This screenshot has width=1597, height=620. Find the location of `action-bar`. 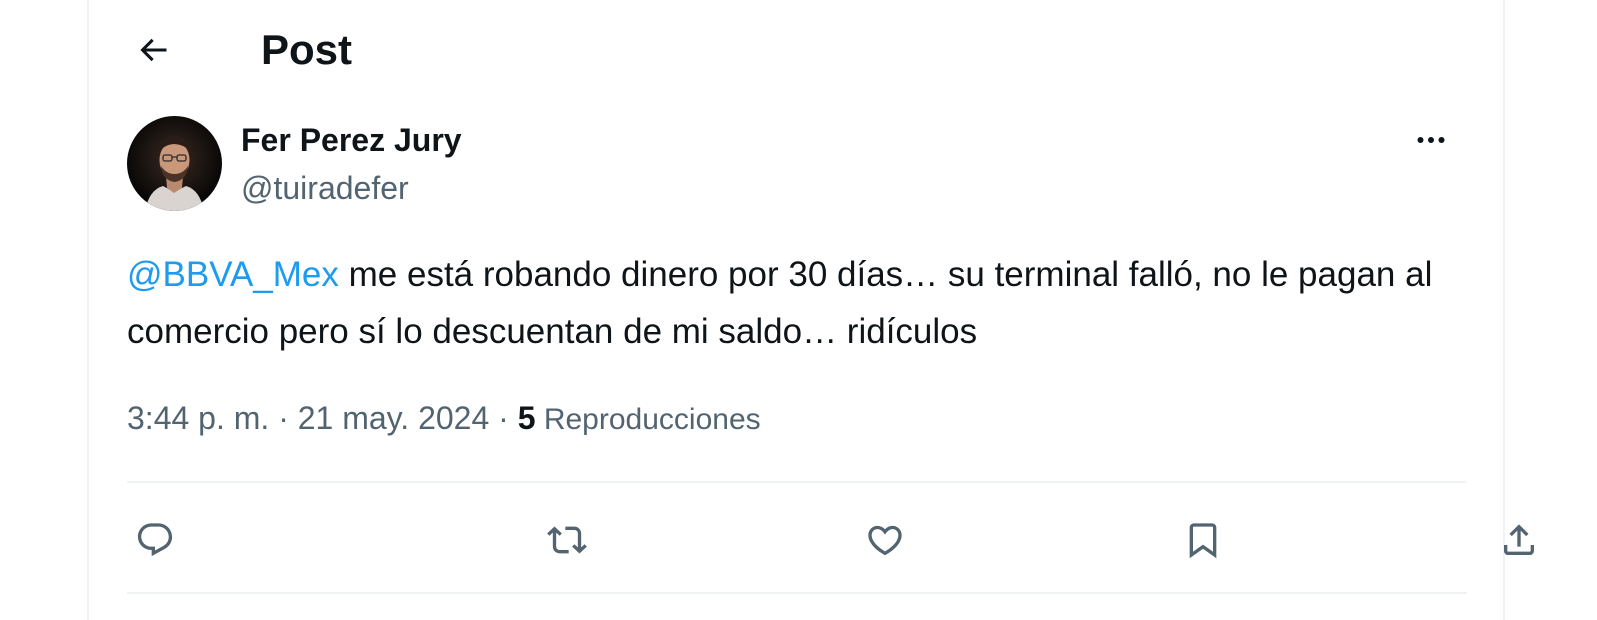

action-bar is located at coordinates (830, 540).